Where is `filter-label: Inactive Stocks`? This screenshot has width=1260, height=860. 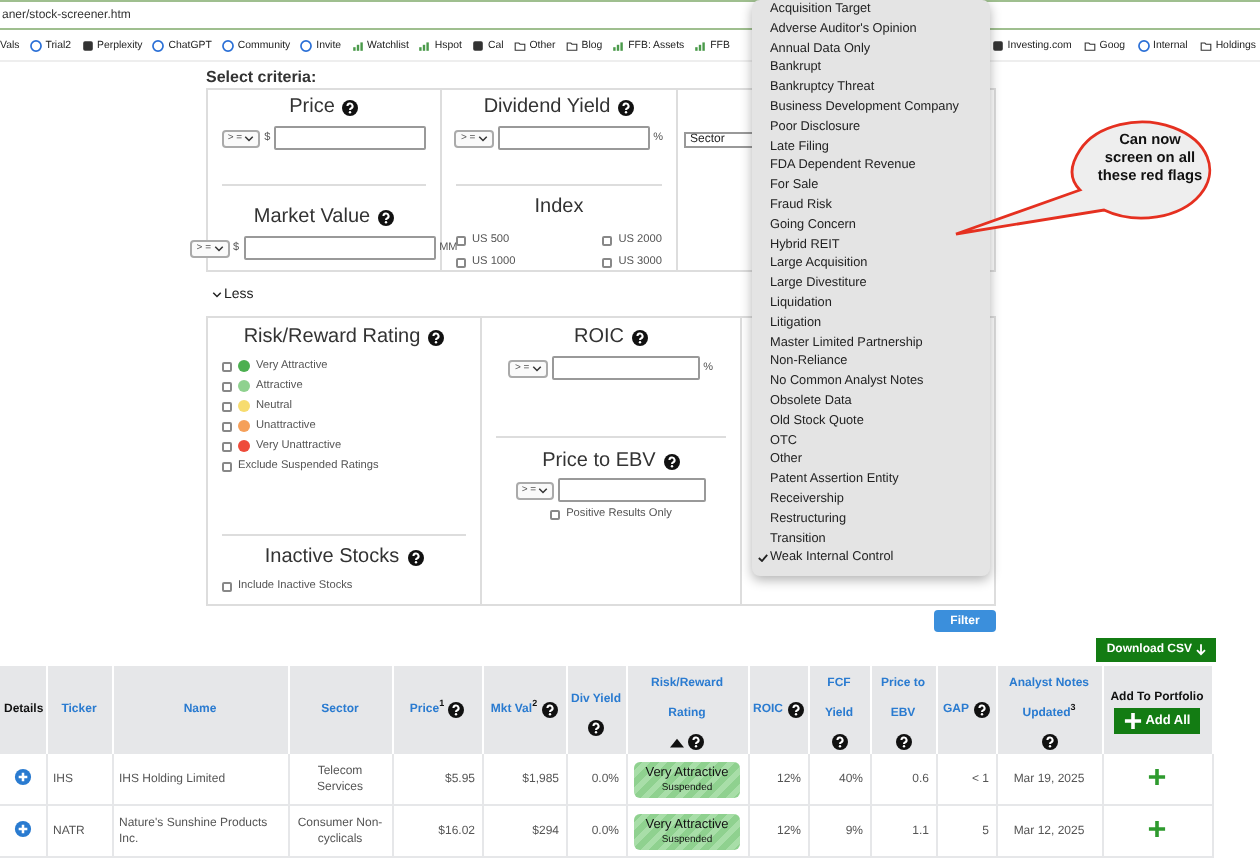
filter-label: Inactive Stocks is located at coordinates (332, 557).